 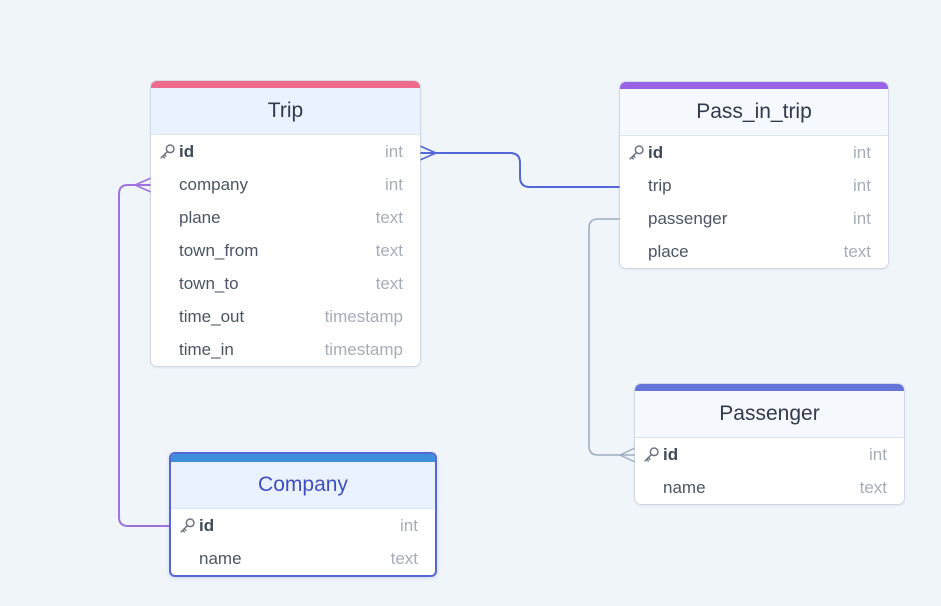 What do you see at coordinates (754, 185) in the screenshot?
I see `field-row-trip: trip int` at bounding box center [754, 185].